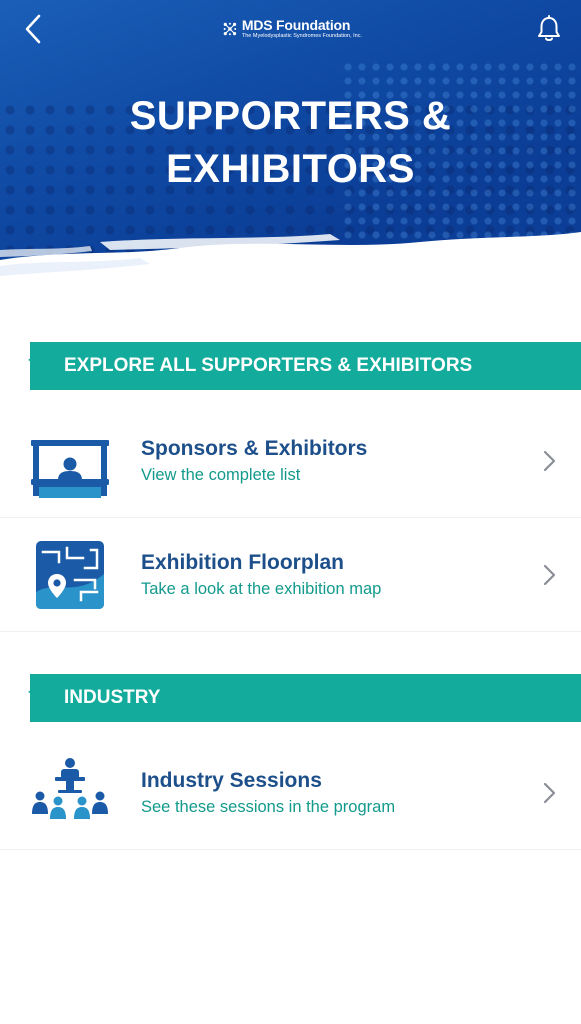 Image resolution: width=581 pixels, height=1024 pixels. I want to click on brush-stroke-divider, so click(290, 266).